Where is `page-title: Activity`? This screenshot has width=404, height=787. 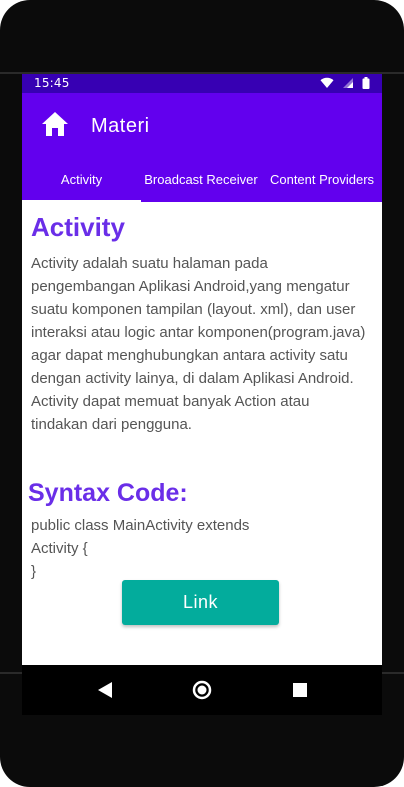 page-title: Activity is located at coordinates (78, 227).